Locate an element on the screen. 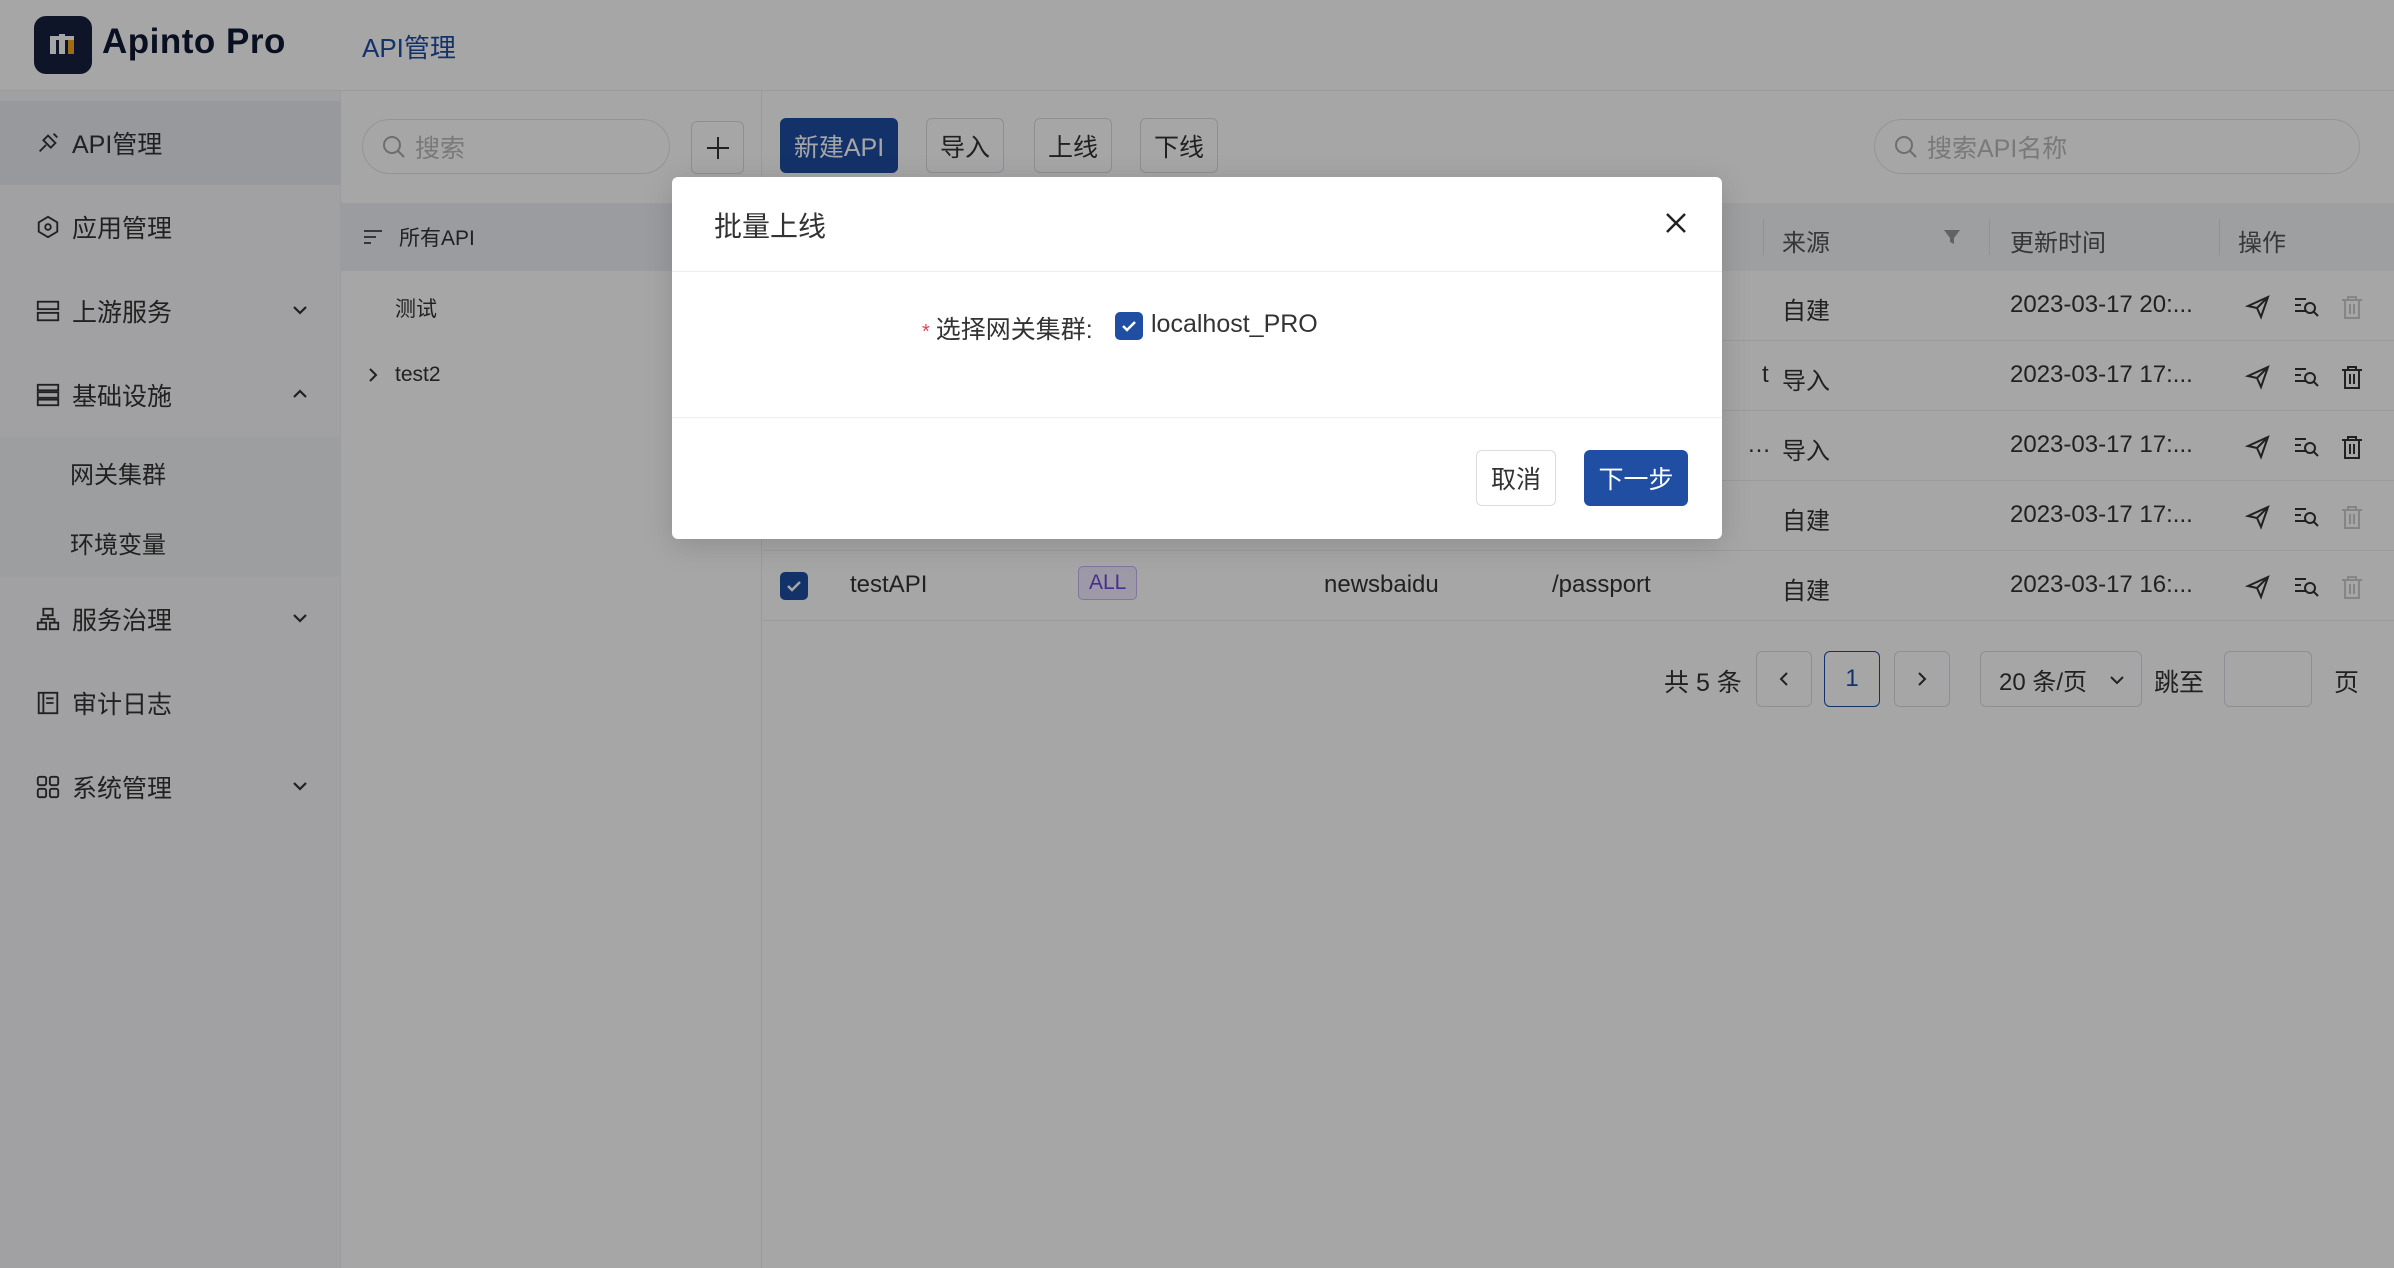  cancel-button: 取消 is located at coordinates (1516, 478).